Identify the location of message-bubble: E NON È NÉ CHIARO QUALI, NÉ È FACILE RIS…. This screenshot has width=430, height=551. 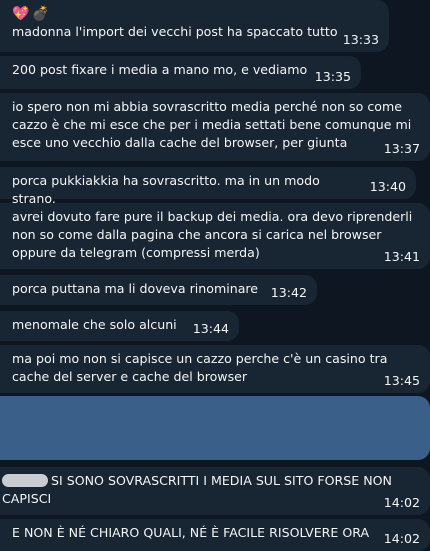
(215, 535).